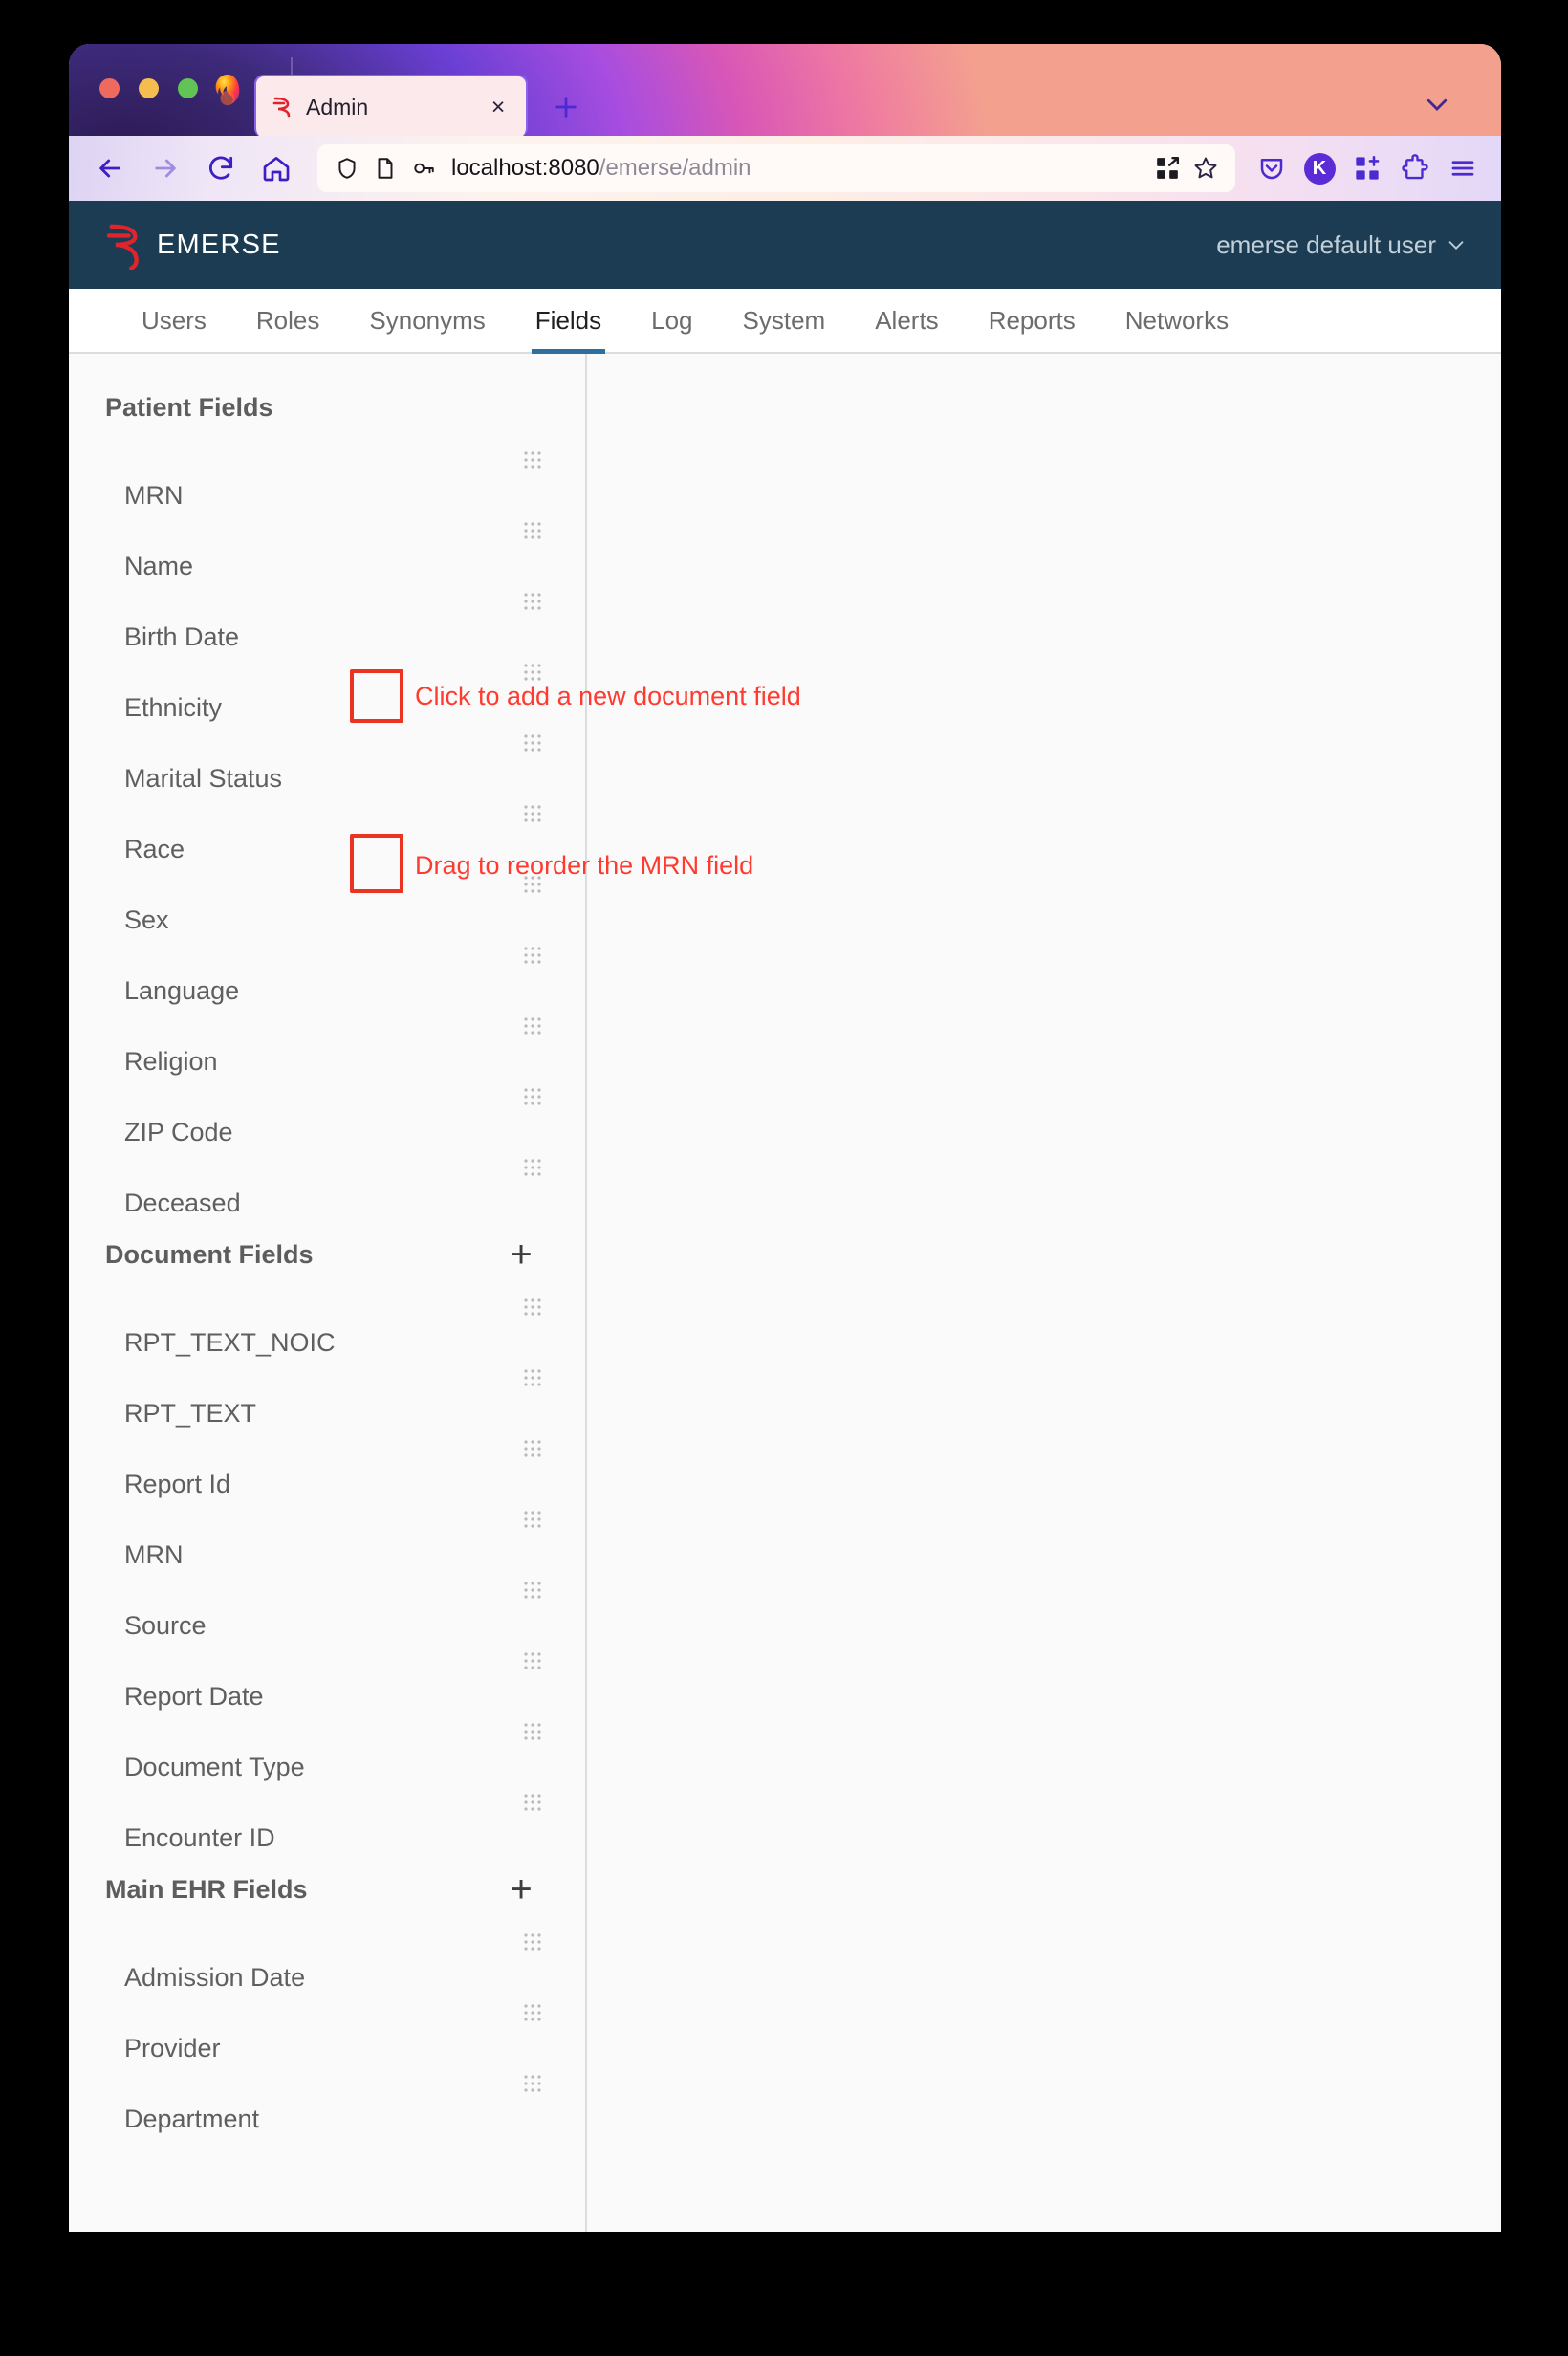 Image resolution: width=1568 pixels, height=2356 pixels. Describe the element at coordinates (327, 1044) in the screenshot. I see `field-row: Religion` at that location.